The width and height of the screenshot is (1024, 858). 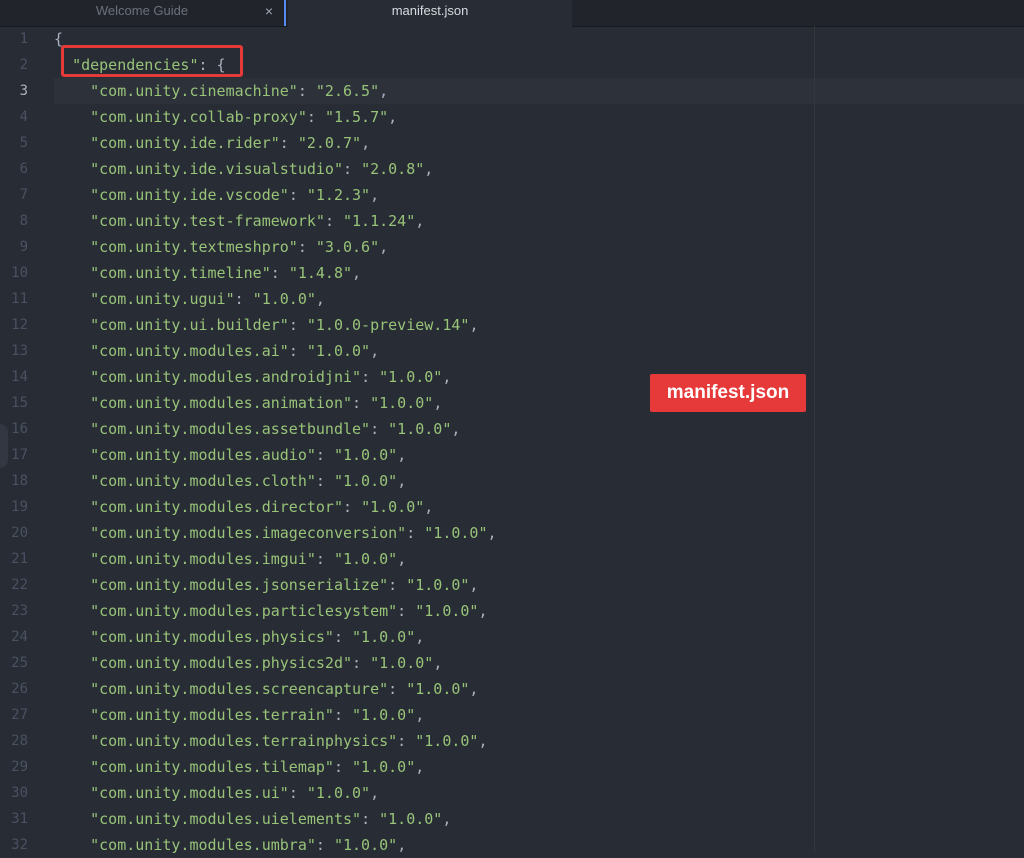 I want to click on json-key: "com.unity.modules.animation", so click(x=221, y=403).